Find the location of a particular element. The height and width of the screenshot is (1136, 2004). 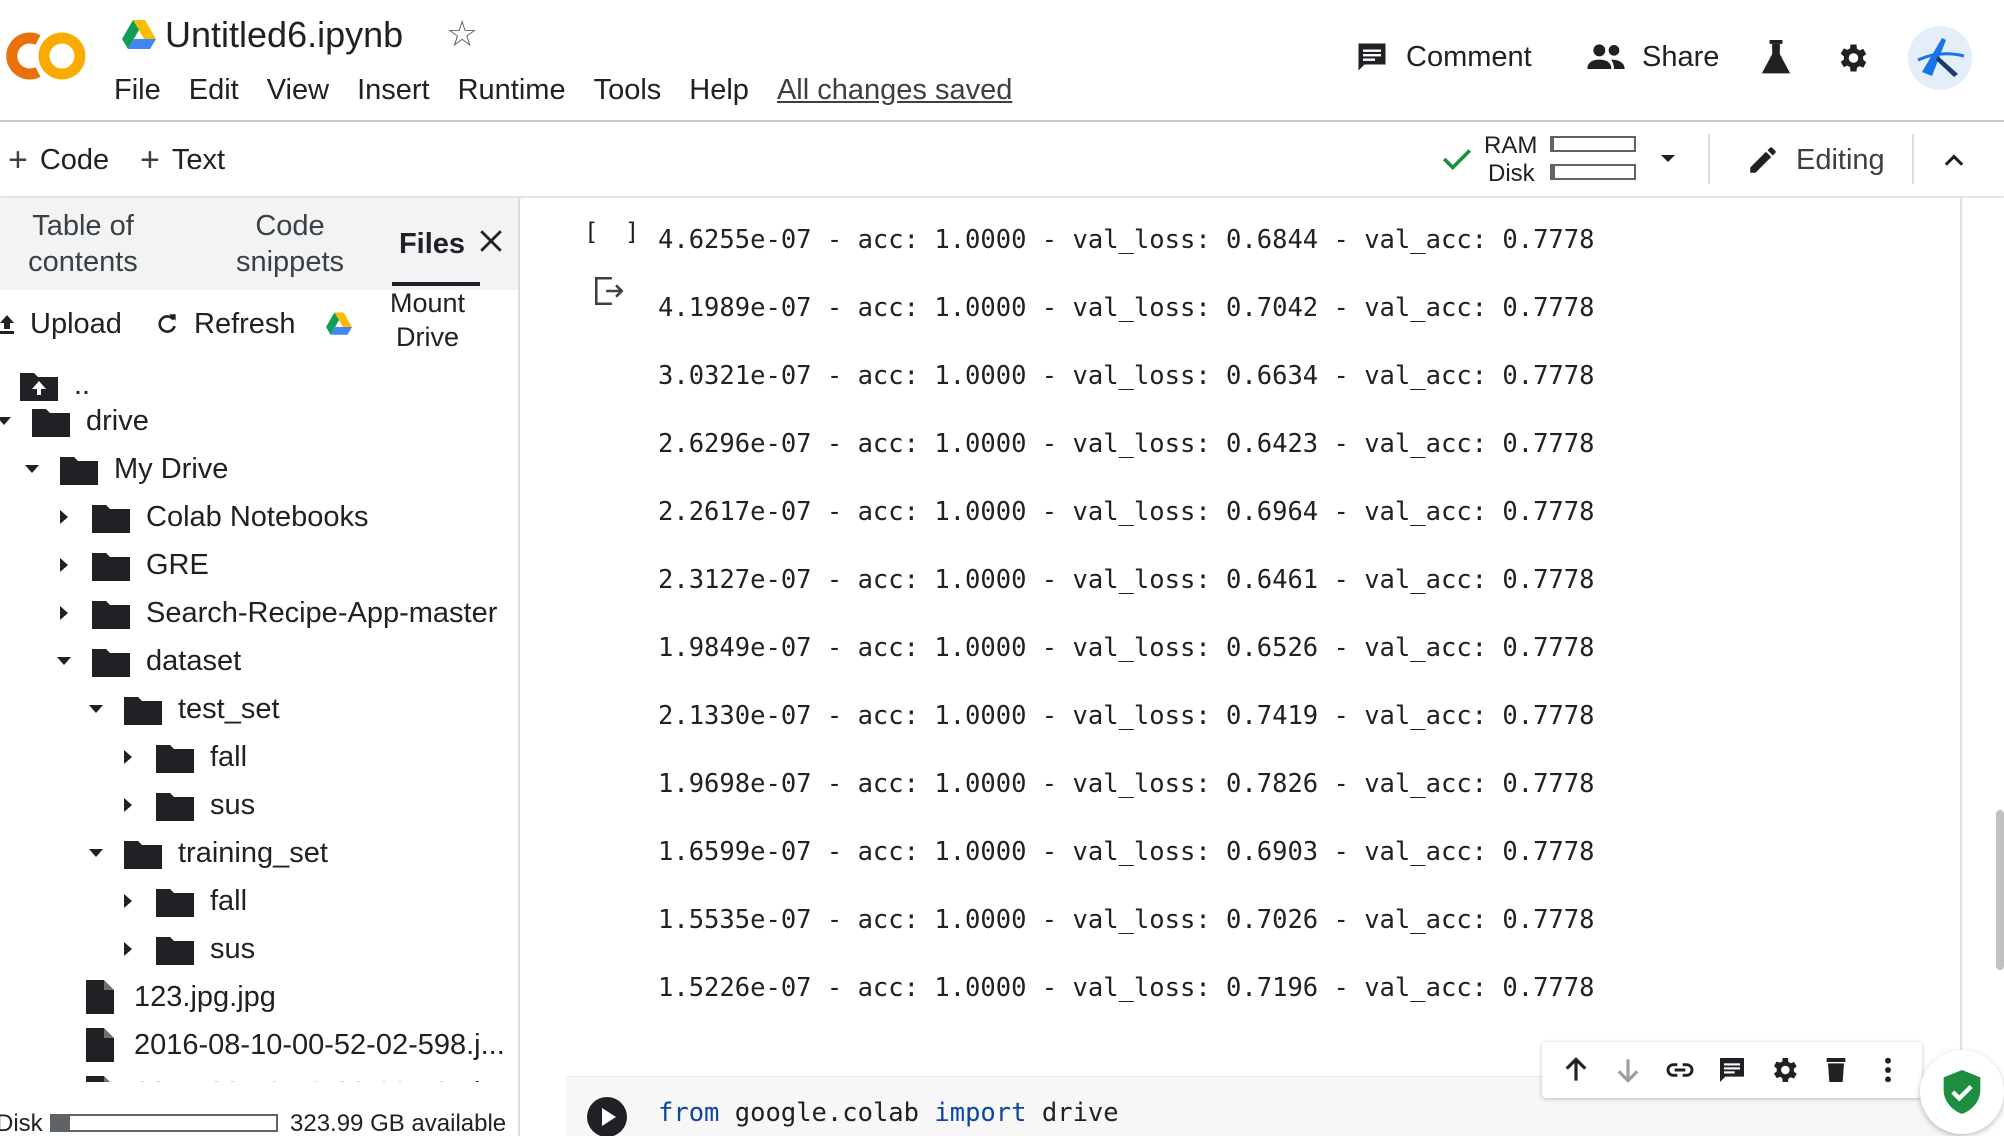

comment-label: Comment is located at coordinates (1469, 56).